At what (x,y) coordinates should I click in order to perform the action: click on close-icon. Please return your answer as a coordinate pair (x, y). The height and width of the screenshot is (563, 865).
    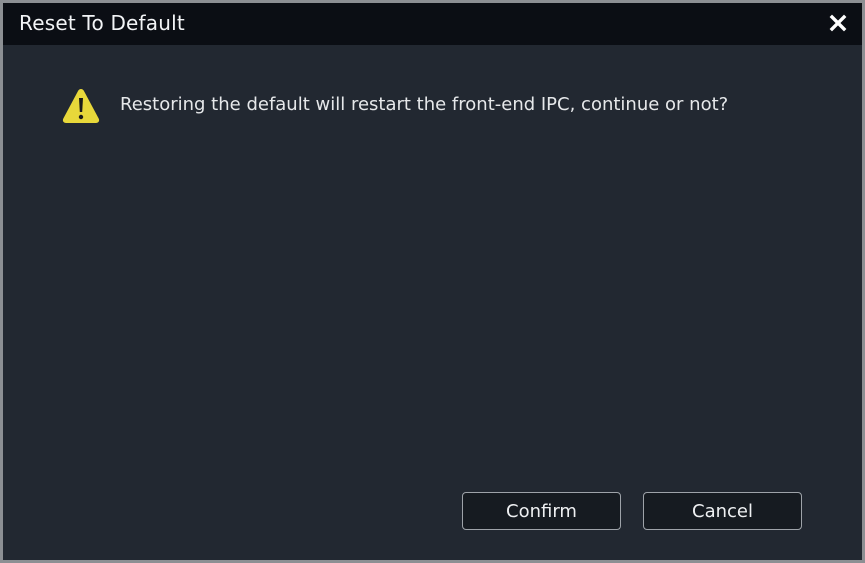
    Looking at the image, I should click on (838, 23).